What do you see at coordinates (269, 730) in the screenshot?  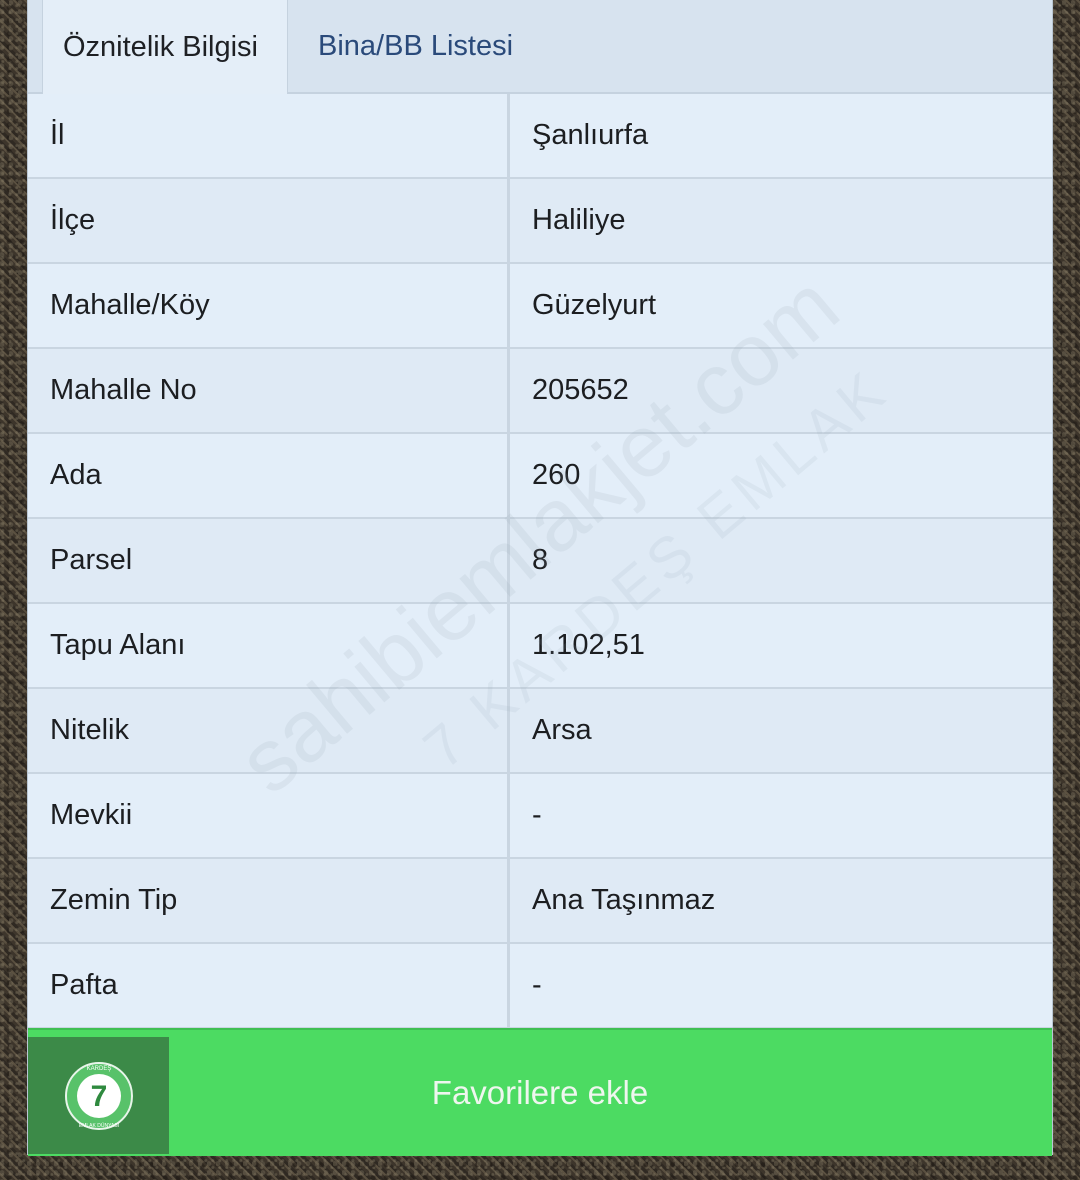 I see `row-label: Nitelik` at bounding box center [269, 730].